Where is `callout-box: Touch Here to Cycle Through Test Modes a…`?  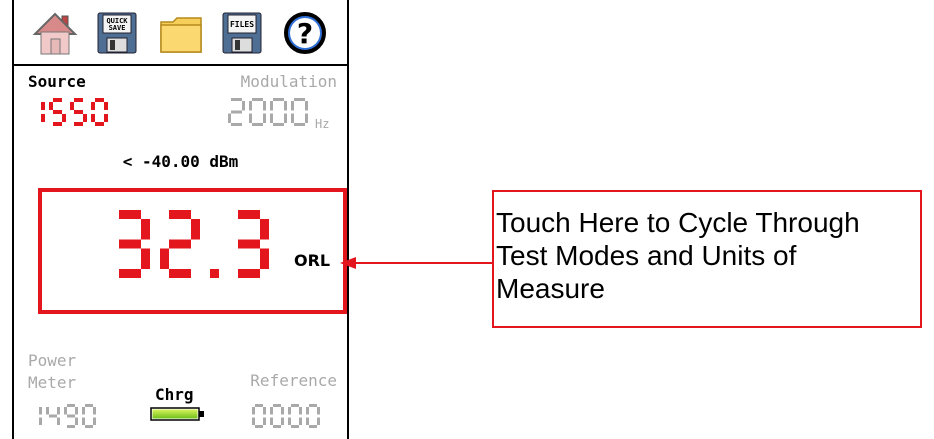
callout-box: Touch Here to Cycle Through Test Modes a… is located at coordinates (707, 259).